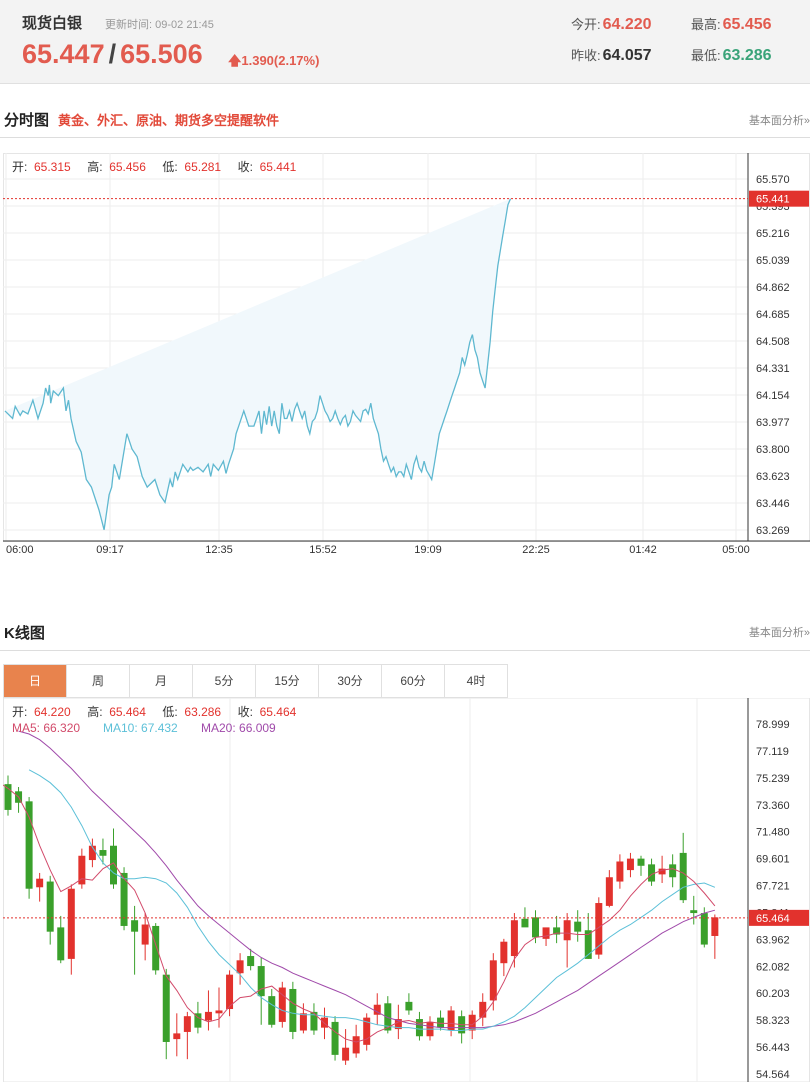 The width and height of the screenshot is (810, 1082). Describe the element at coordinates (773, 994) in the screenshot. I see `y-tick-label: 60.203` at that location.